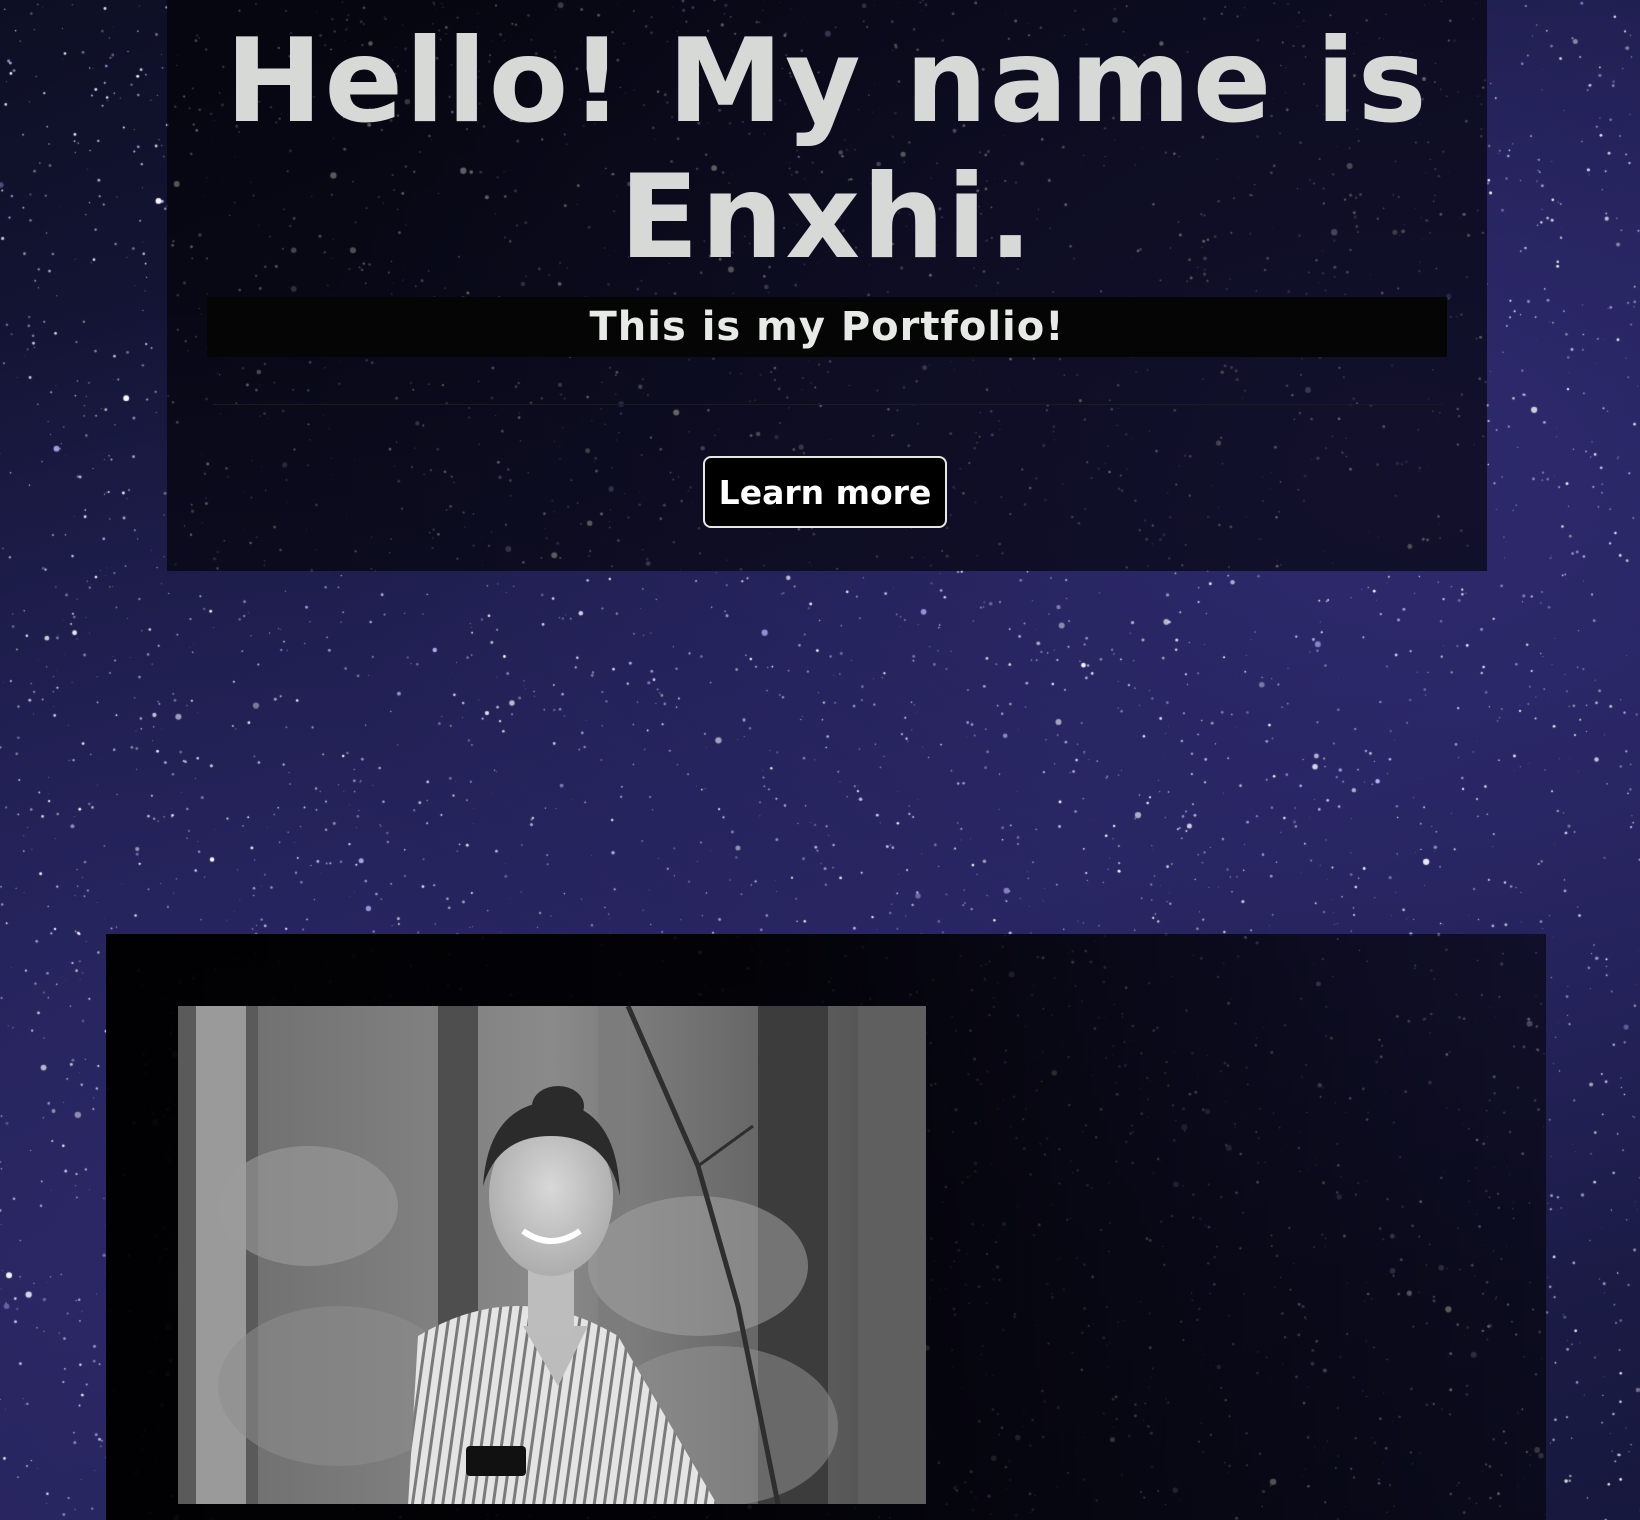 The image size is (1640, 1520). I want to click on portrait-photo, so click(552, 1255).